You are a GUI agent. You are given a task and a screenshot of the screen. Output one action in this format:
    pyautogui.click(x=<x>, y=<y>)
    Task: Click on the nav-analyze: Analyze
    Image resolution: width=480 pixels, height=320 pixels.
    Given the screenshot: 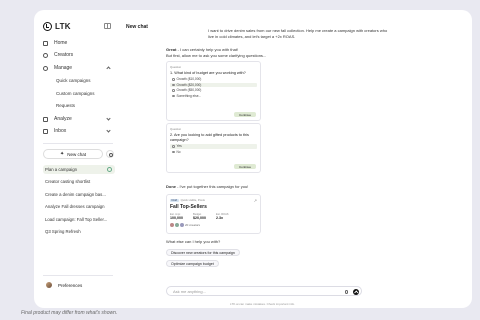 What is the action you would take?
    pyautogui.click(x=78, y=119)
    